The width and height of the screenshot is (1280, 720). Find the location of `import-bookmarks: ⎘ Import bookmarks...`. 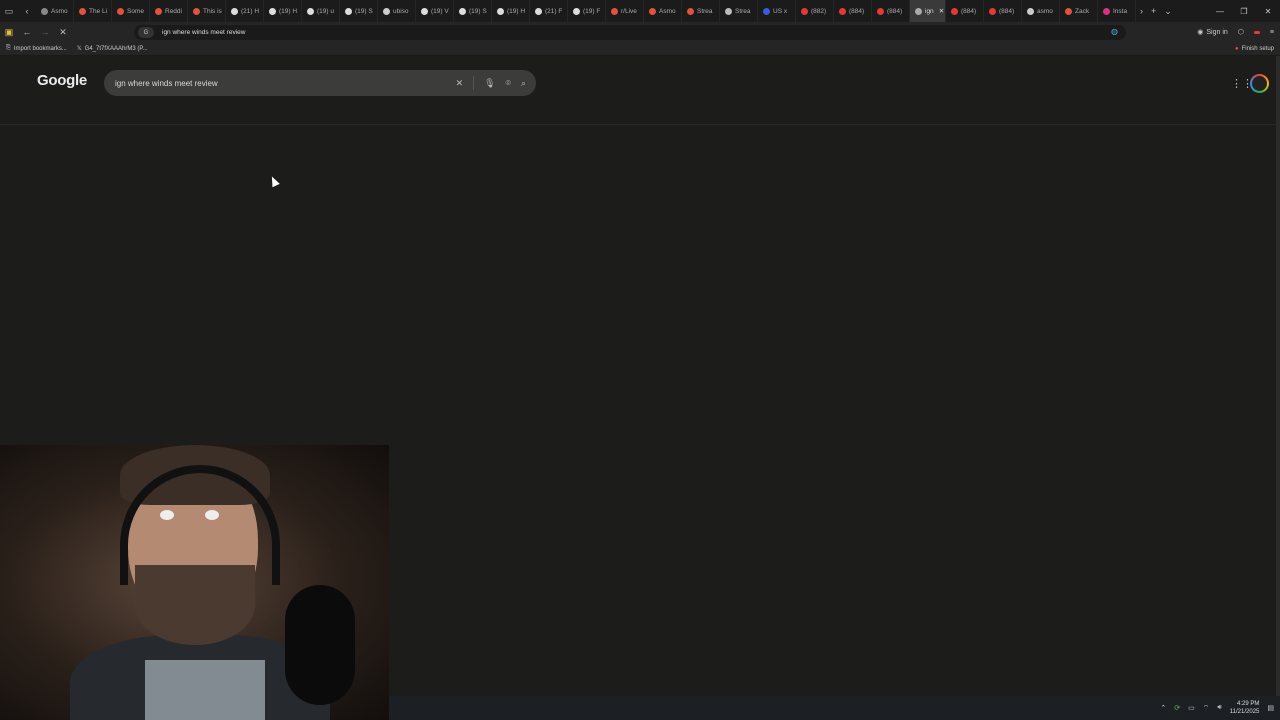

import-bookmarks: ⎘ Import bookmarks... is located at coordinates (36, 48).